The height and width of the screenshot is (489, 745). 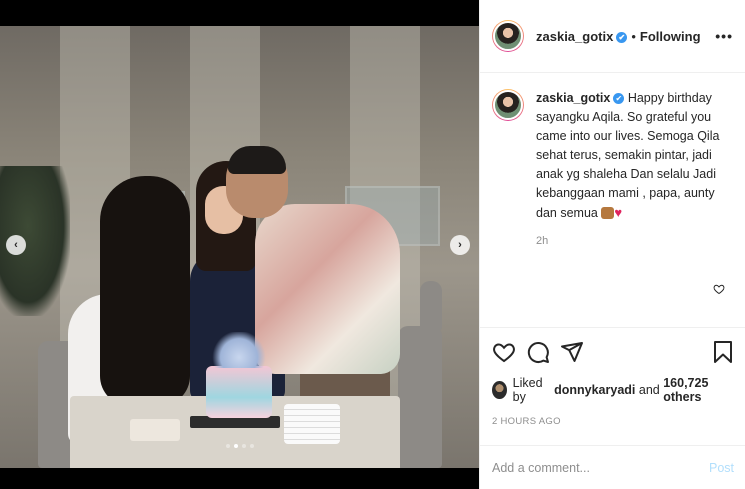 I want to click on bookmark-icon, so click(x=723, y=352).